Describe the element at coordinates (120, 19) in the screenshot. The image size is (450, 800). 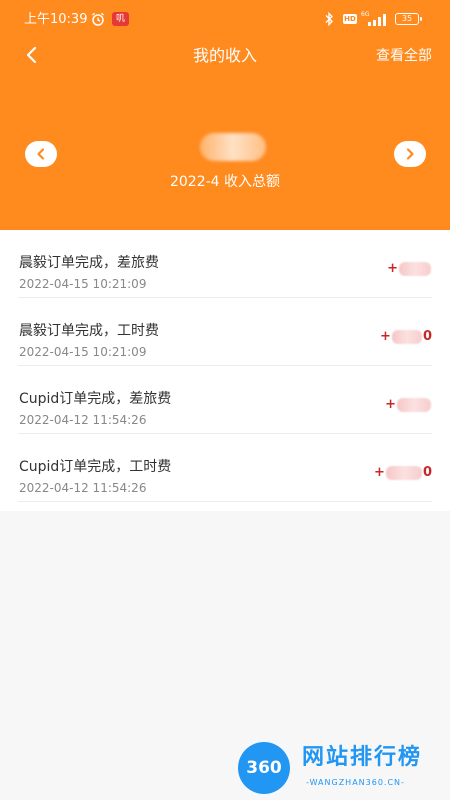
I see `app-notification-badge: 叽` at that location.